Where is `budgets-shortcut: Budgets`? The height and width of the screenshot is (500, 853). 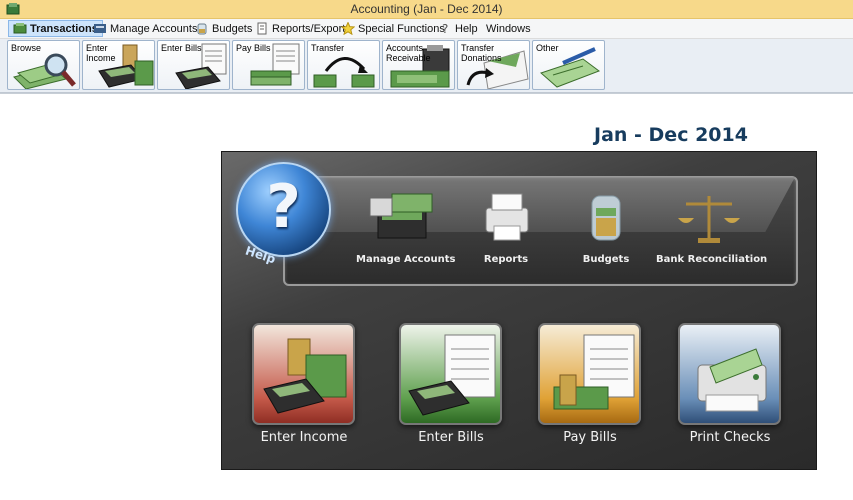
budgets-shortcut: Budgets is located at coordinates (606, 228).